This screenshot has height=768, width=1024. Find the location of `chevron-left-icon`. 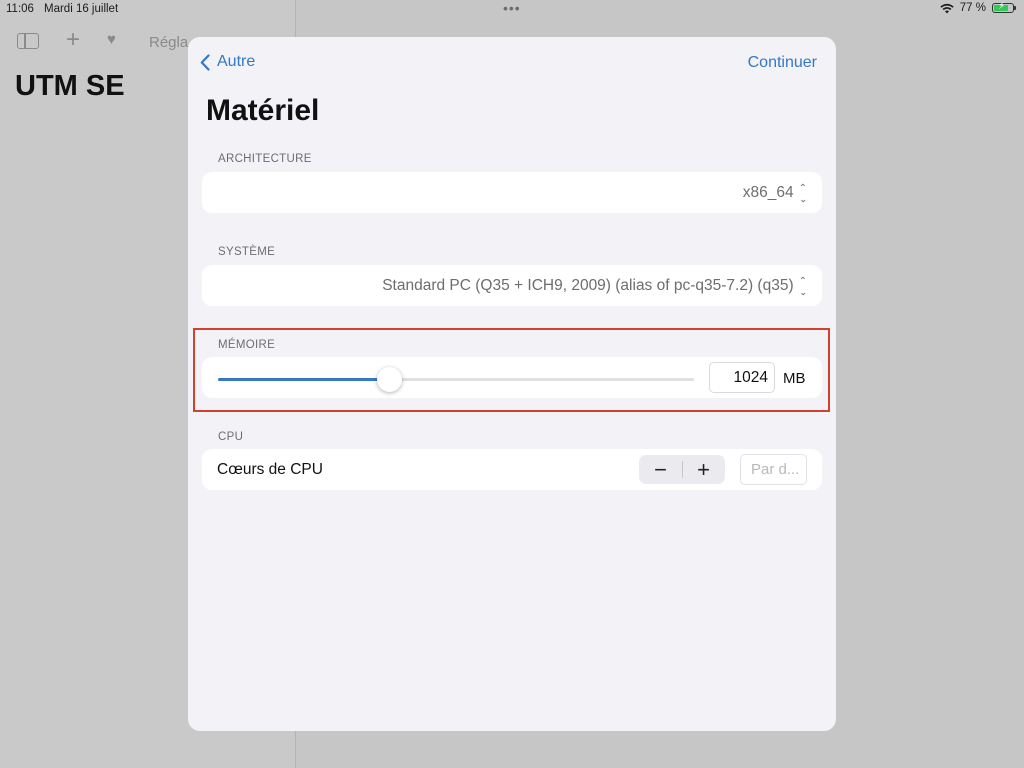

chevron-left-icon is located at coordinates (205, 62).